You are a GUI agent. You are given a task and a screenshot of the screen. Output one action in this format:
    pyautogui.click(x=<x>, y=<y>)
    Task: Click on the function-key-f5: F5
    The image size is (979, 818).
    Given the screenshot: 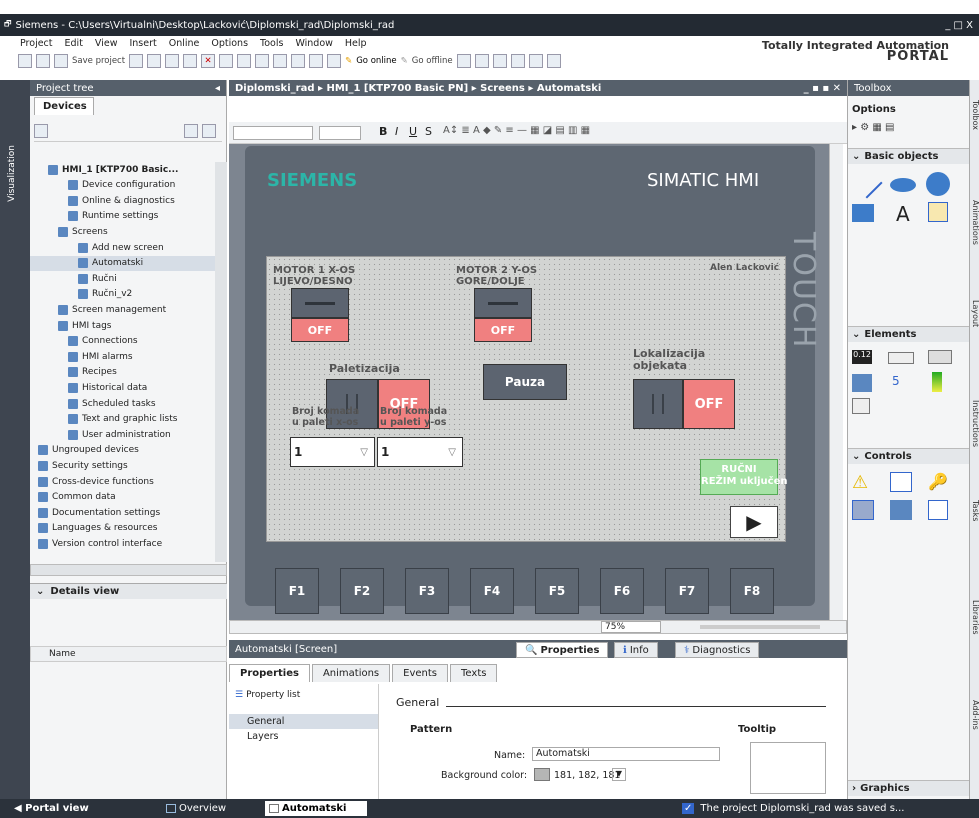 What is the action you would take?
    pyautogui.click(x=557, y=591)
    